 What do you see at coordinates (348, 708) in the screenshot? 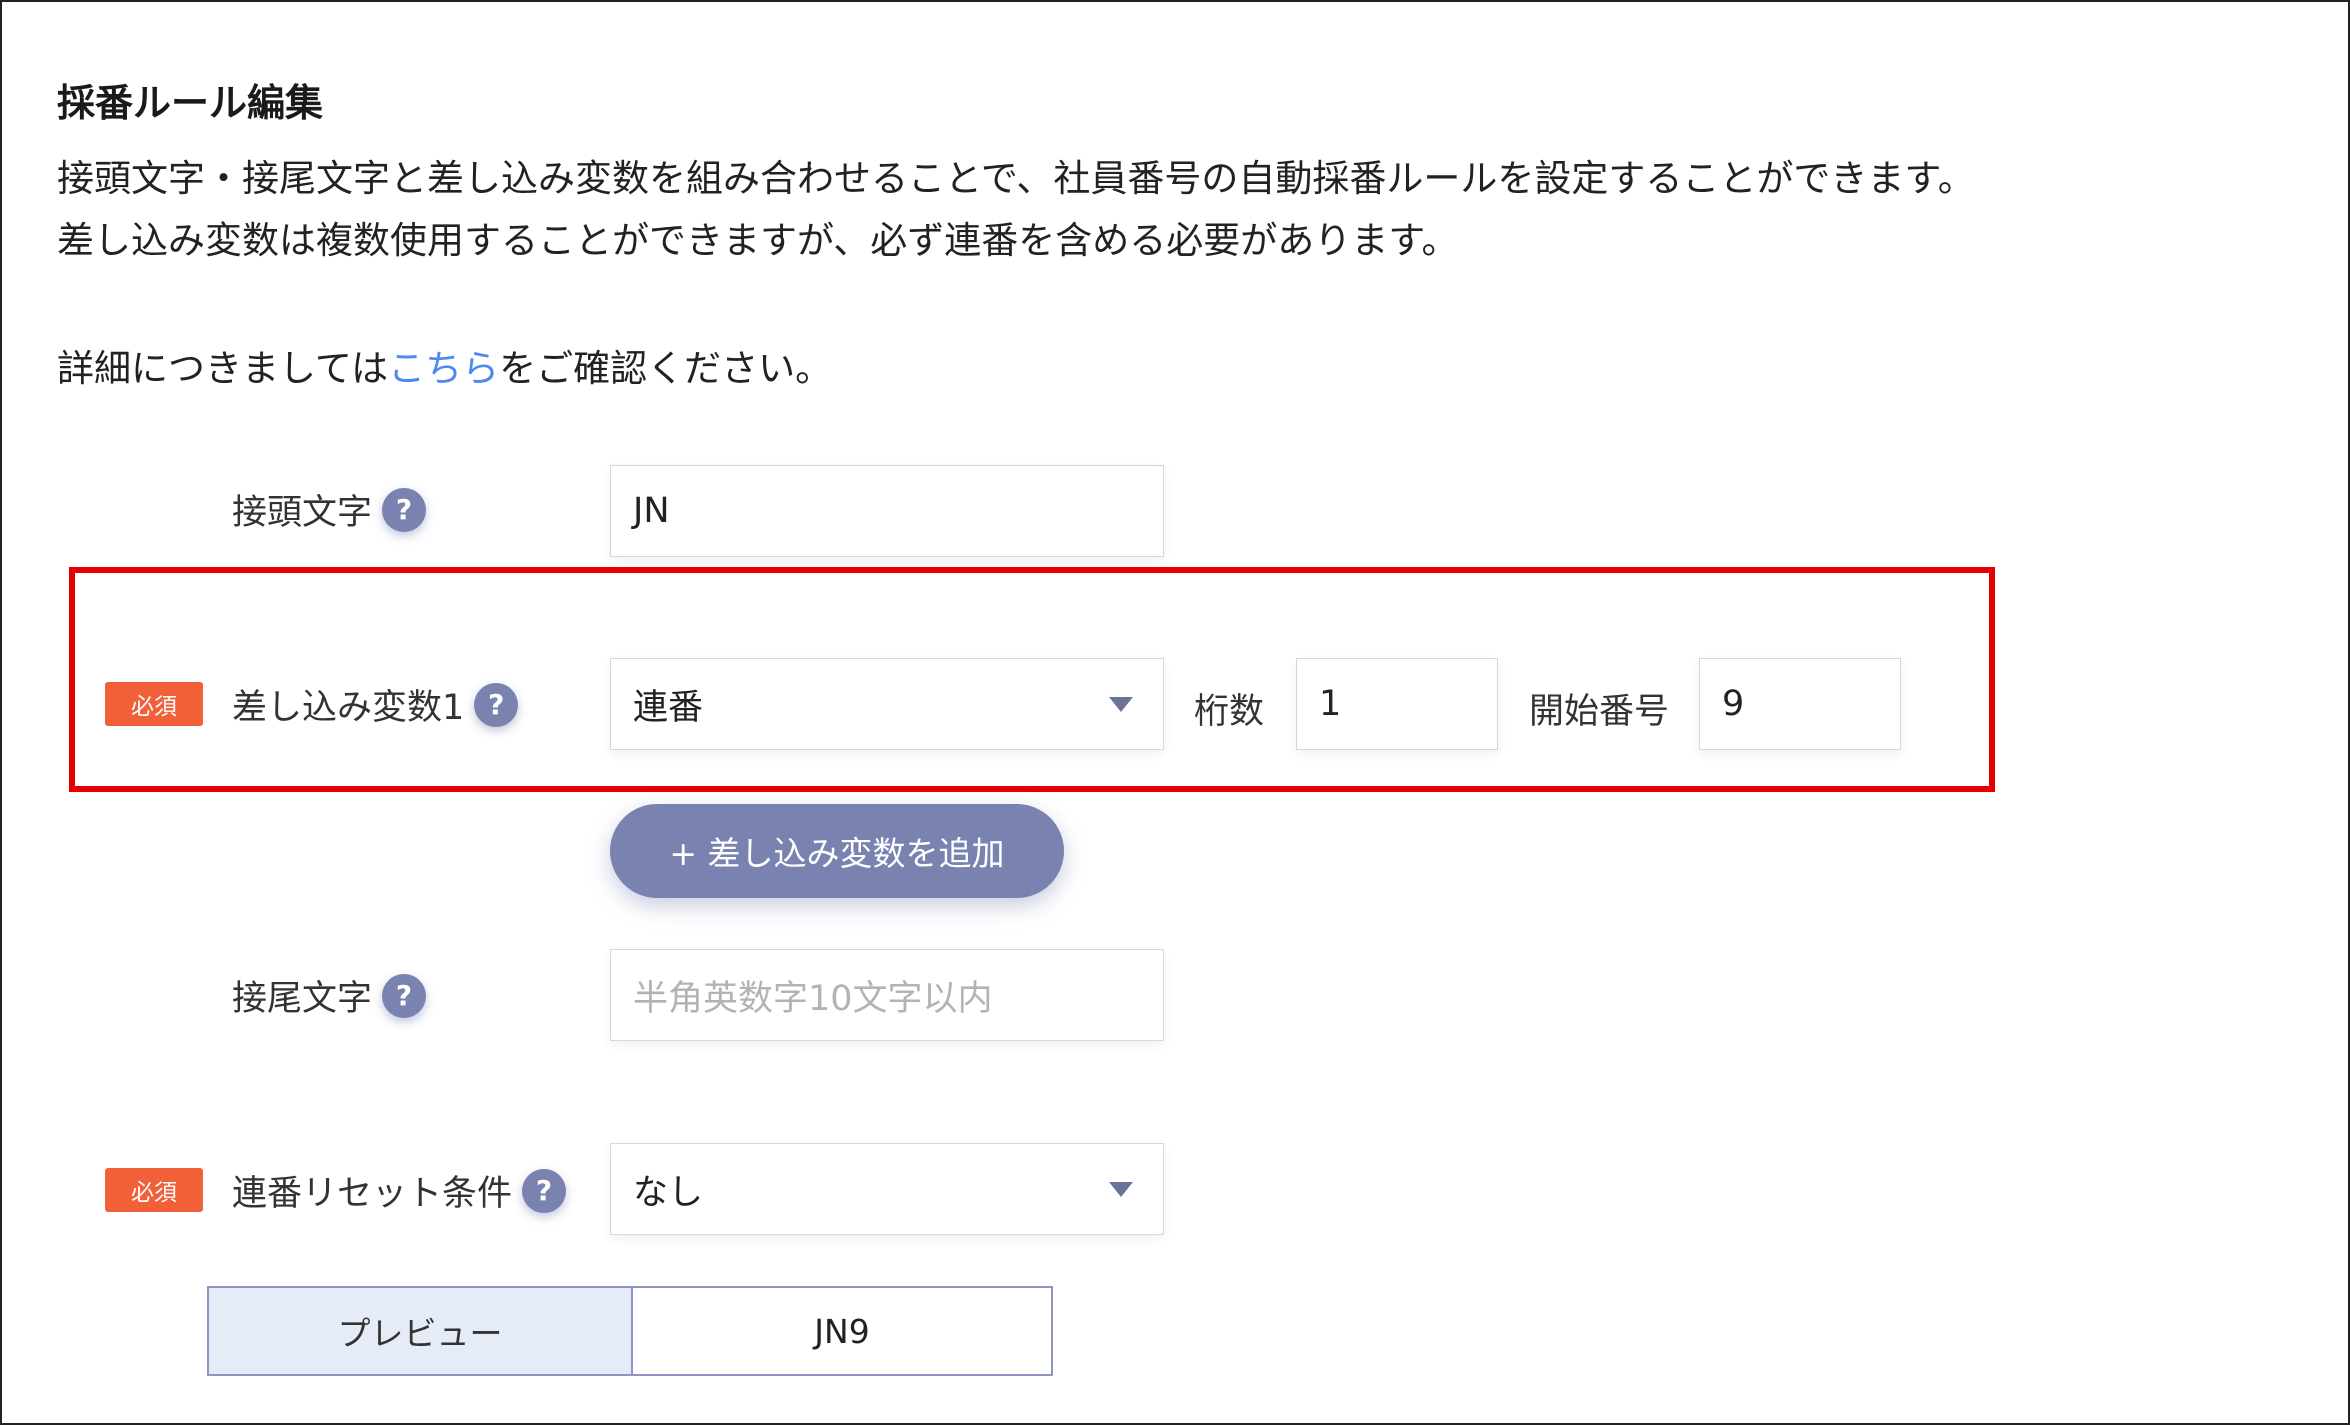
I see `variable1-label-text: 差し込み変数1` at bounding box center [348, 708].